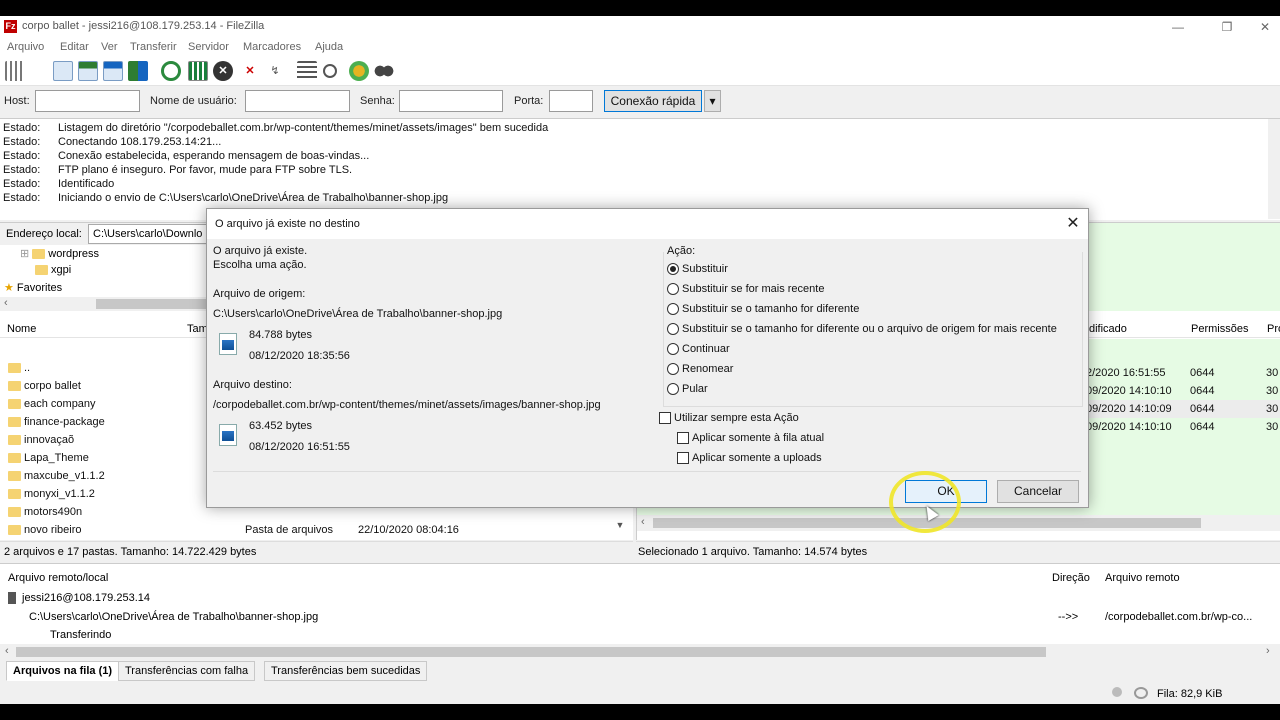 The height and width of the screenshot is (720, 1280). I want to click on queue-col-remote: Arquivo remoto, so click(1142, 578).